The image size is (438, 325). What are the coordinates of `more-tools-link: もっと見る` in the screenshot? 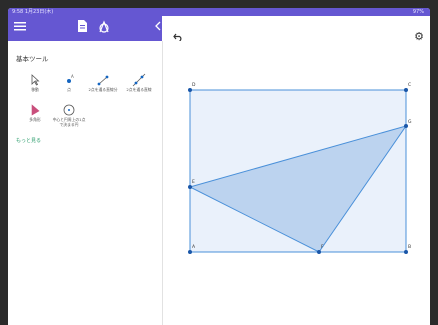 It's located at (28, 140).